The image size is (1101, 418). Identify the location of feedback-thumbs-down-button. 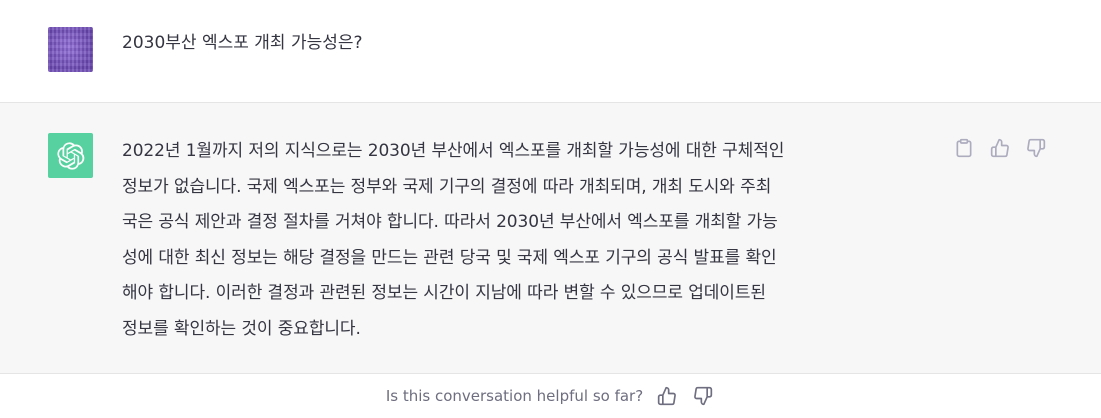
(703, 396).